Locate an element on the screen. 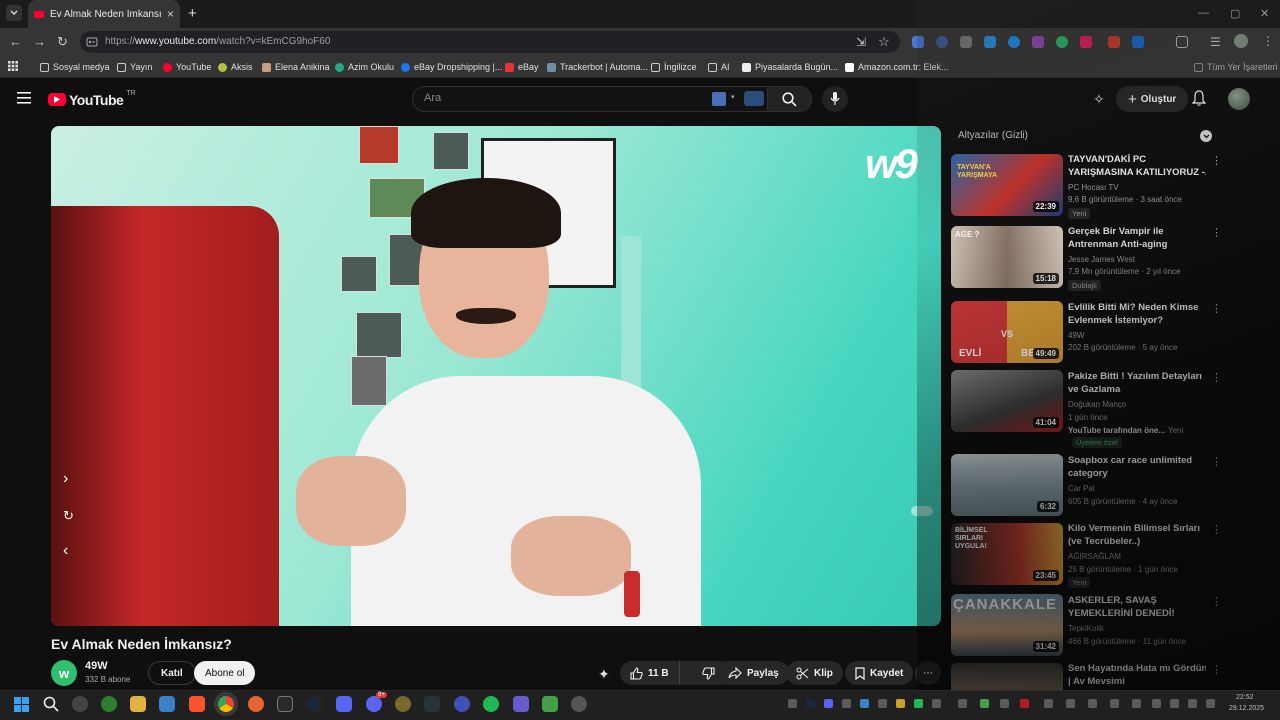 The image size is (1280, 720). recommendation-thumbnail is located at coordinates (1007, 676).